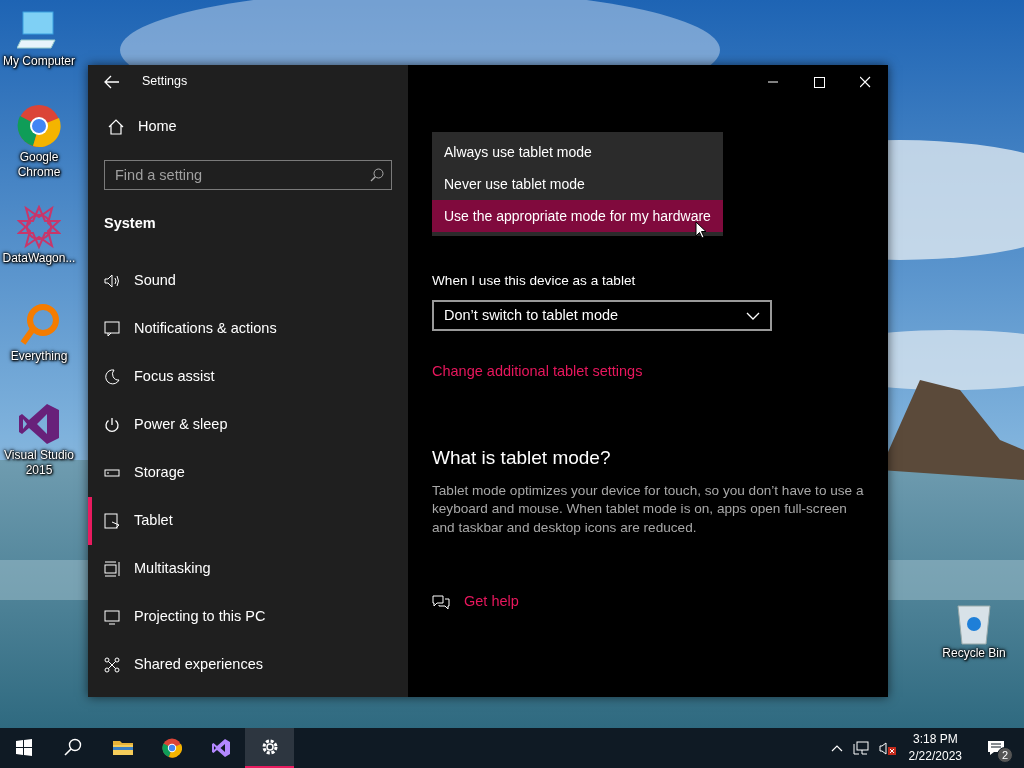 This screenshot has height=768, width=1024. Describe the element at coordinates (537, 372) in the screenshot. I see `link: Change additional tablet settings` at that location.